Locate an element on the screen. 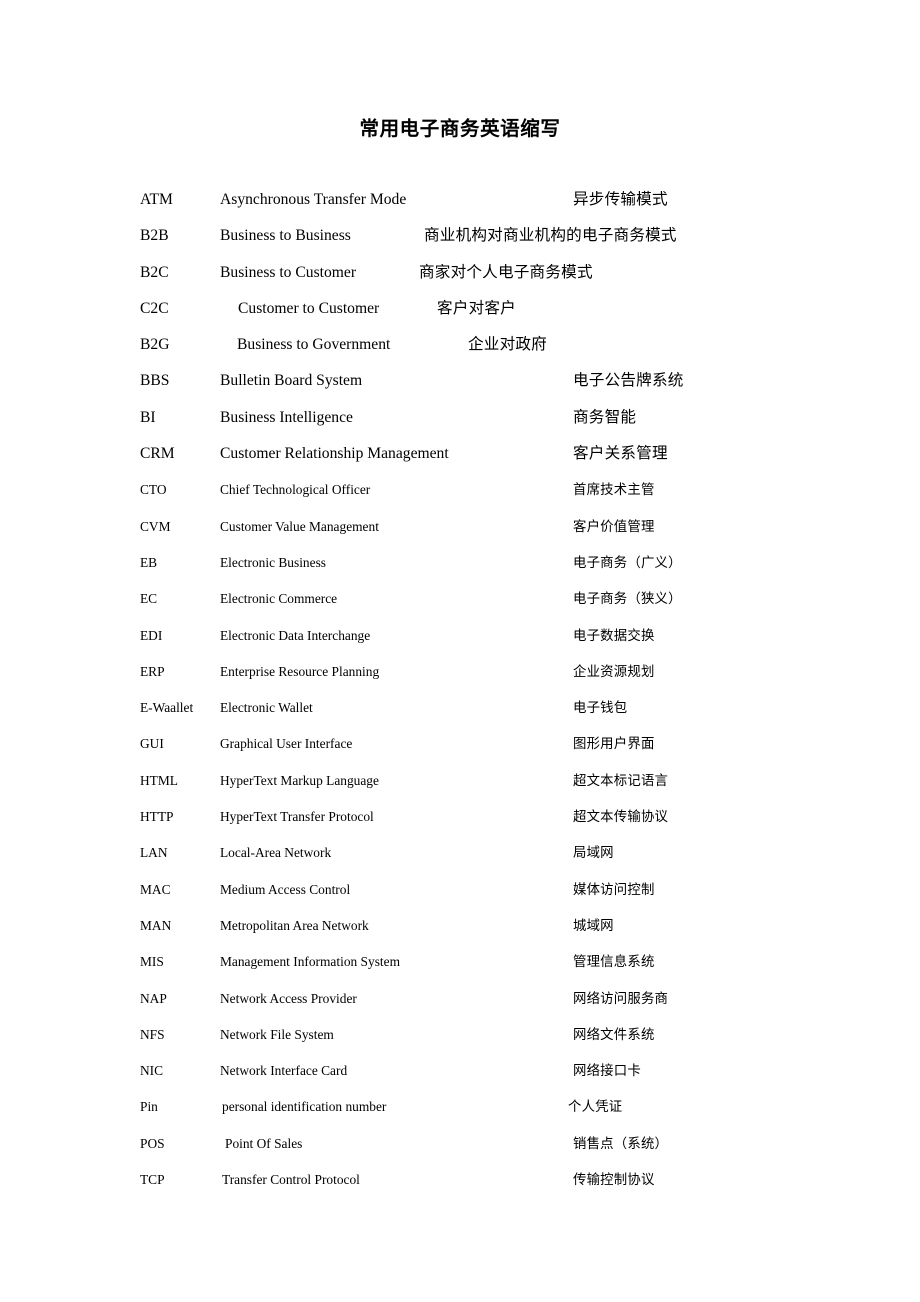  english-term-cell: HyperText Markup Language is located at coordinates (299, 780).